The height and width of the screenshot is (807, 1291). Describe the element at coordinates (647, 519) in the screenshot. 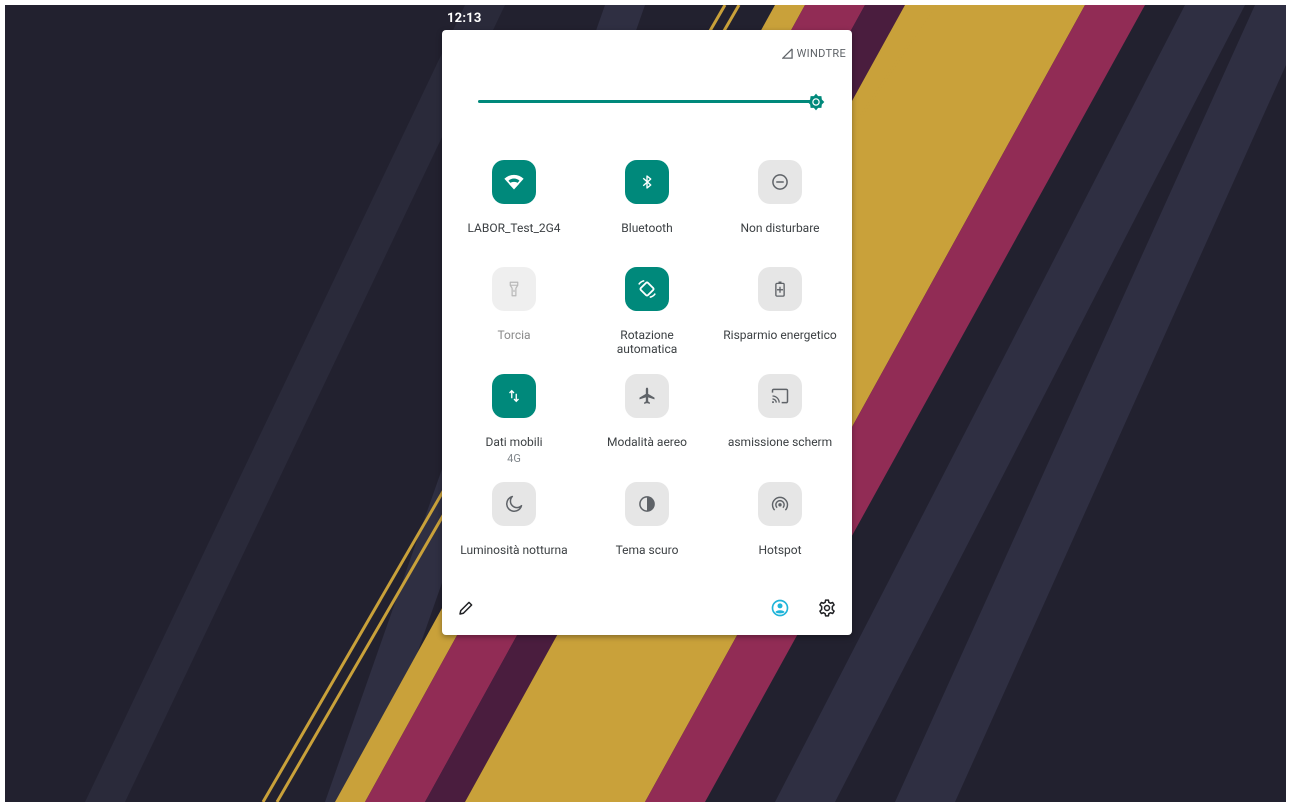

I see `tile-dark-theme: Tema scuro` at that location.